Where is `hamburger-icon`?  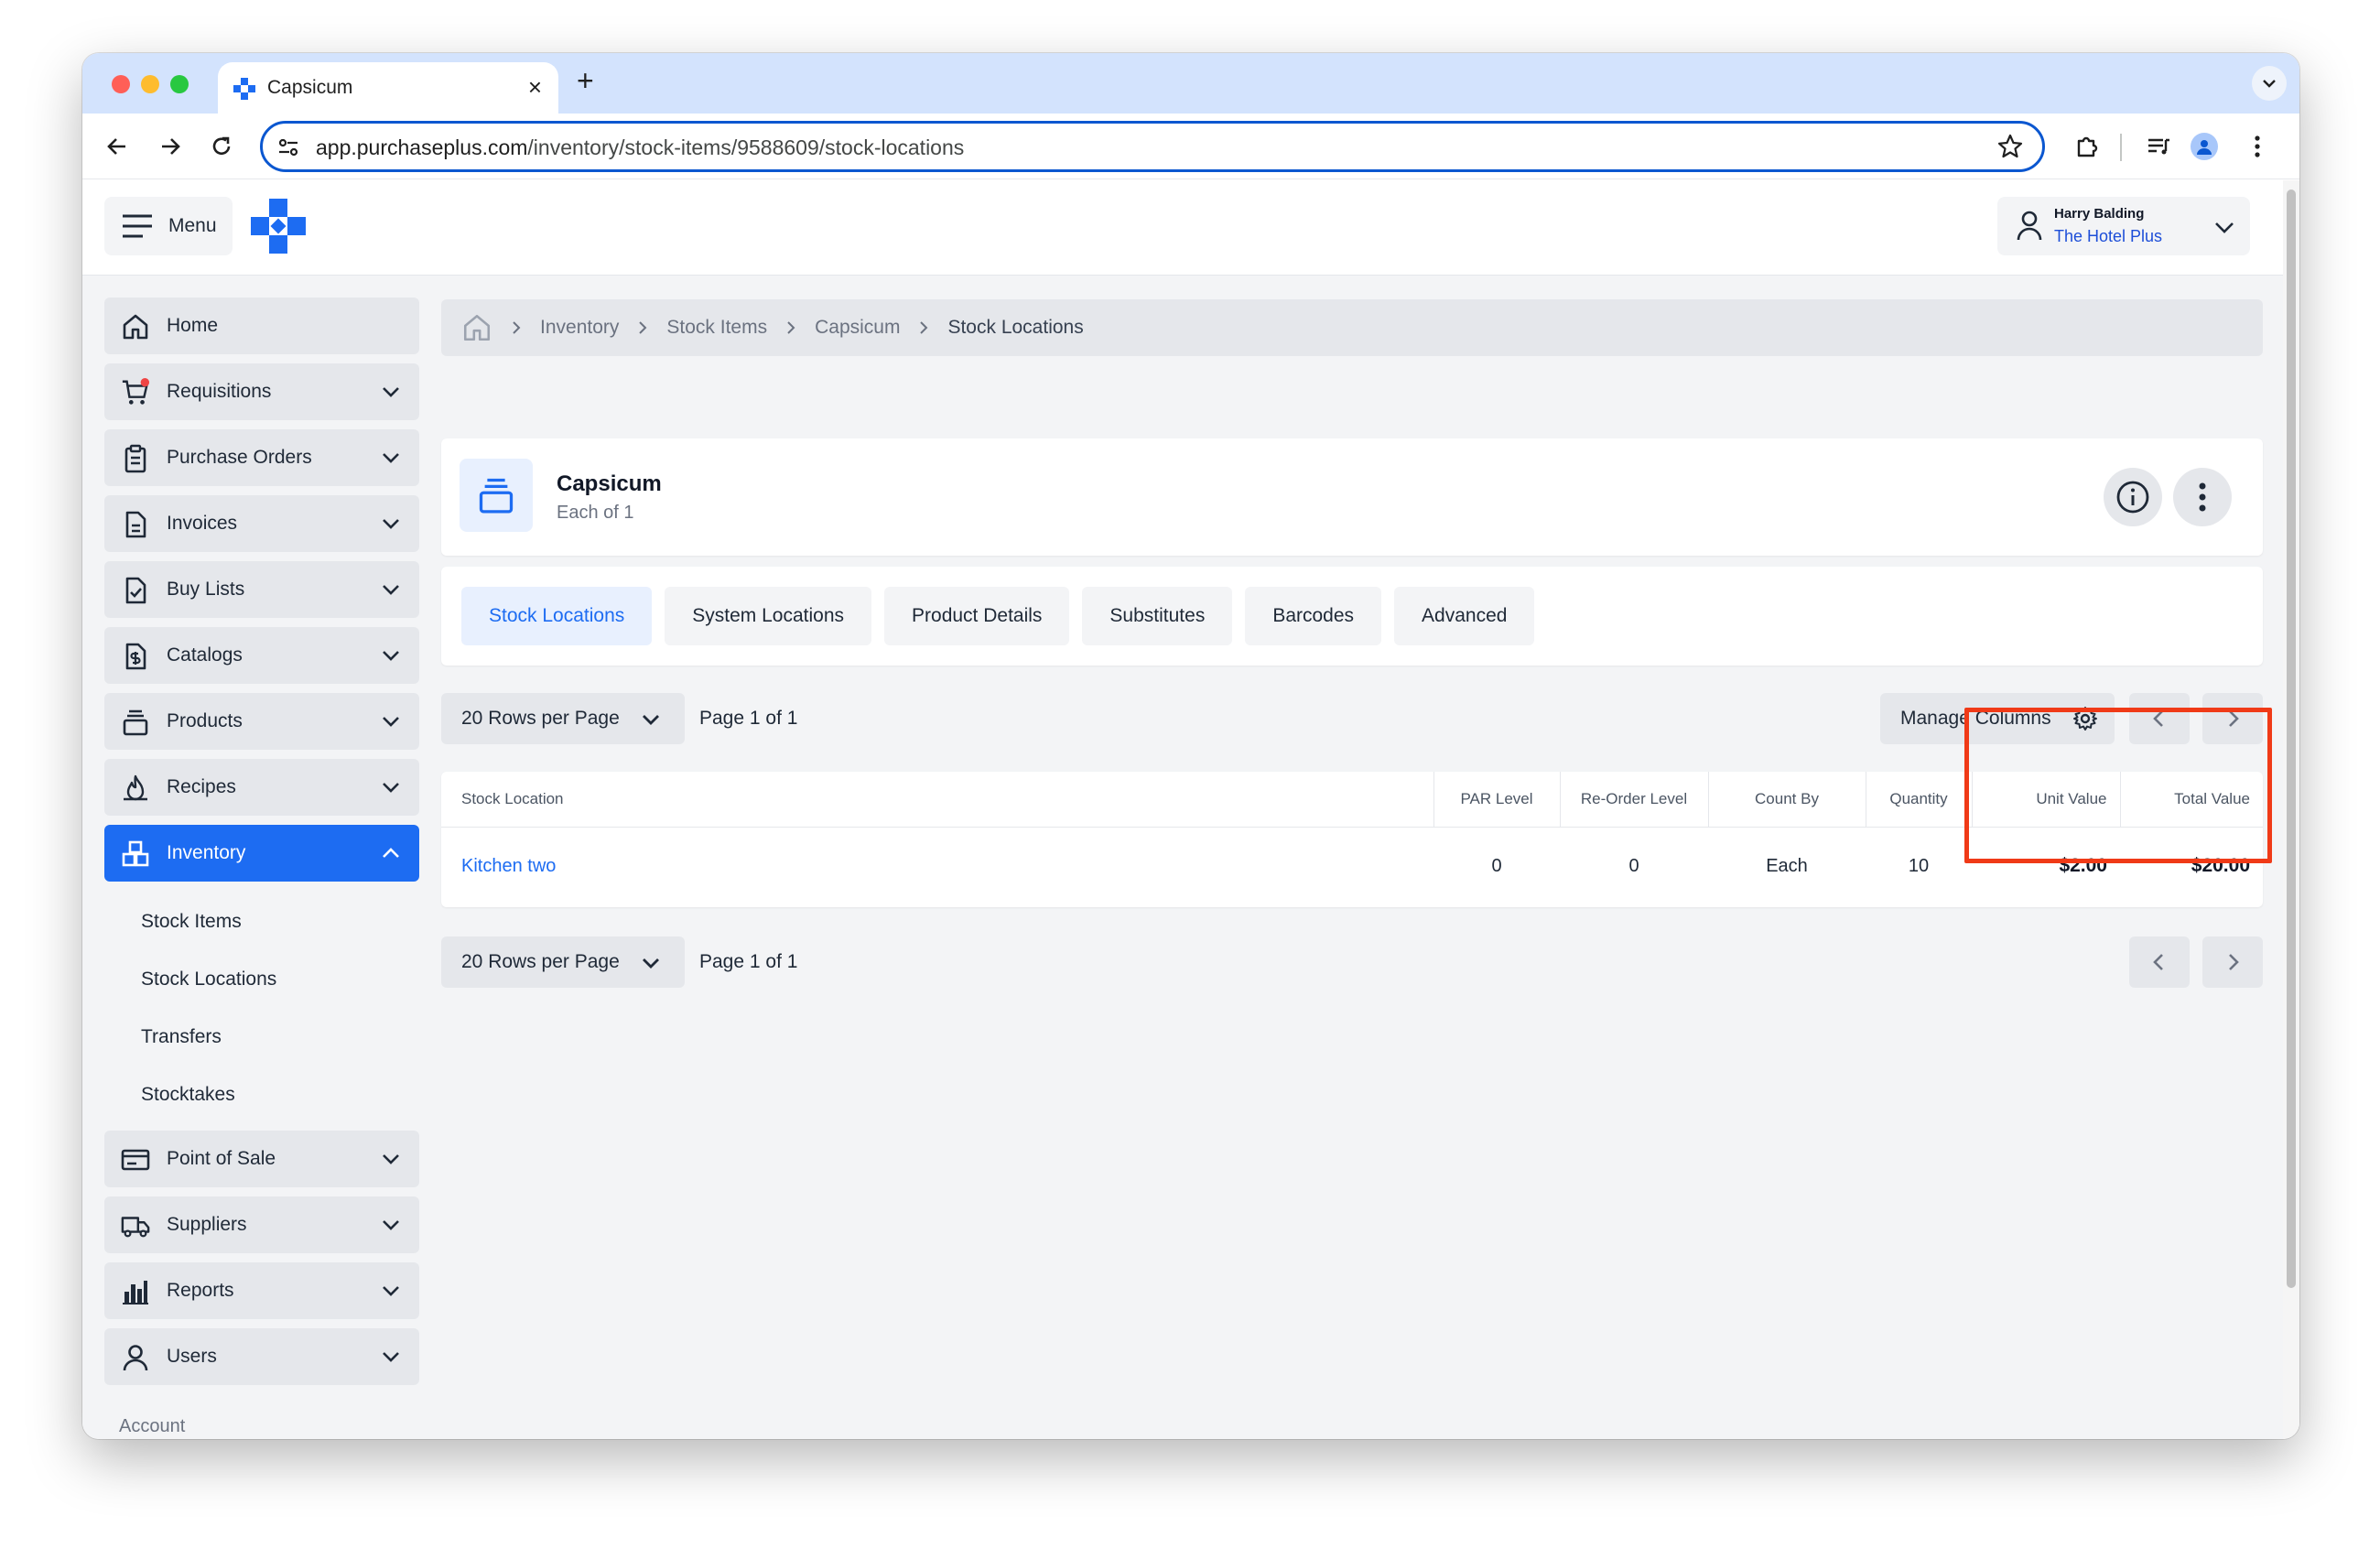 hamburger-icon is located at coordinates (137, 226).